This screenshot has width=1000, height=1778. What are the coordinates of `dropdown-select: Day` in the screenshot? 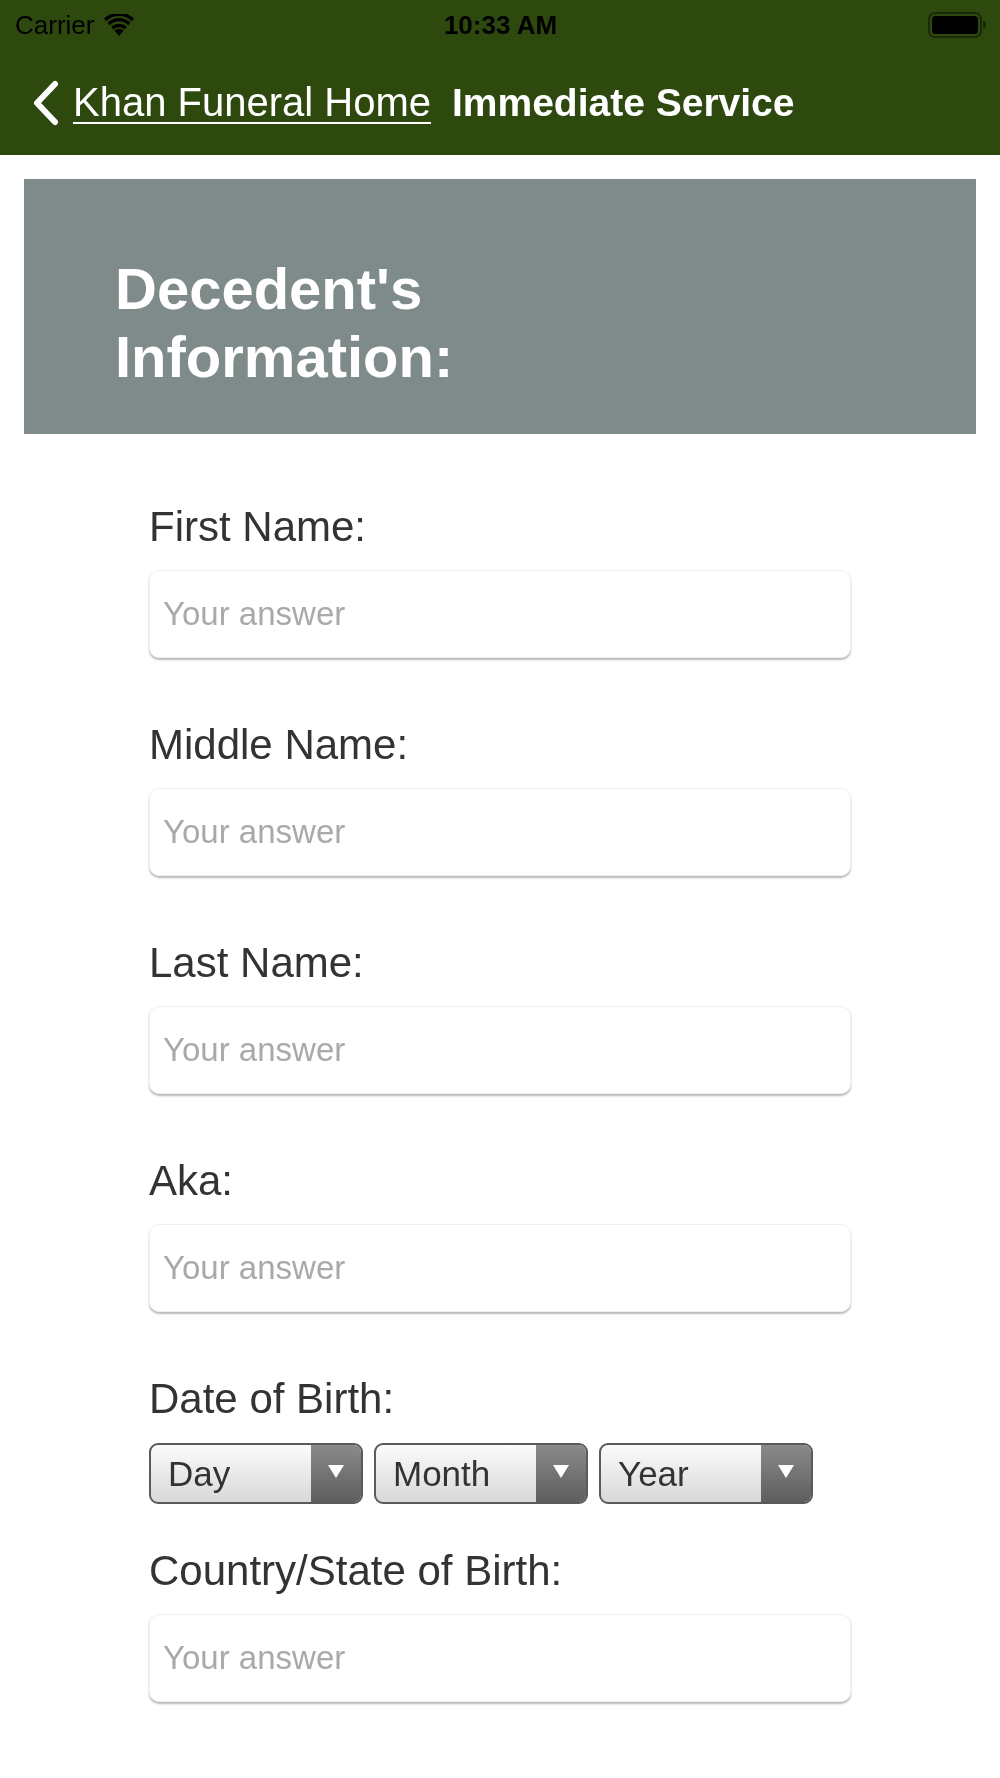 It's located at (256, 1473).